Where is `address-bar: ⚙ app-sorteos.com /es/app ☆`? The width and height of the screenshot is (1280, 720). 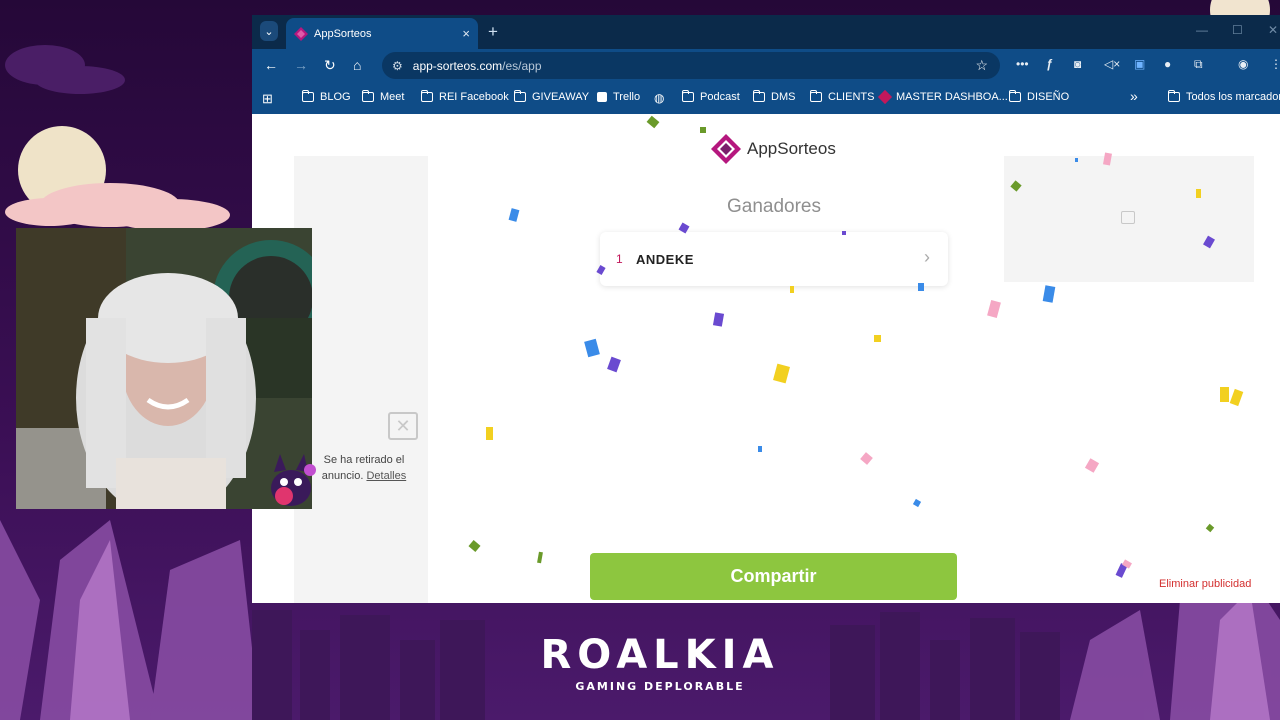 address-bar: ⚙ app-sorteos.com /es/app ☆ is located at coordinates (691, 65).